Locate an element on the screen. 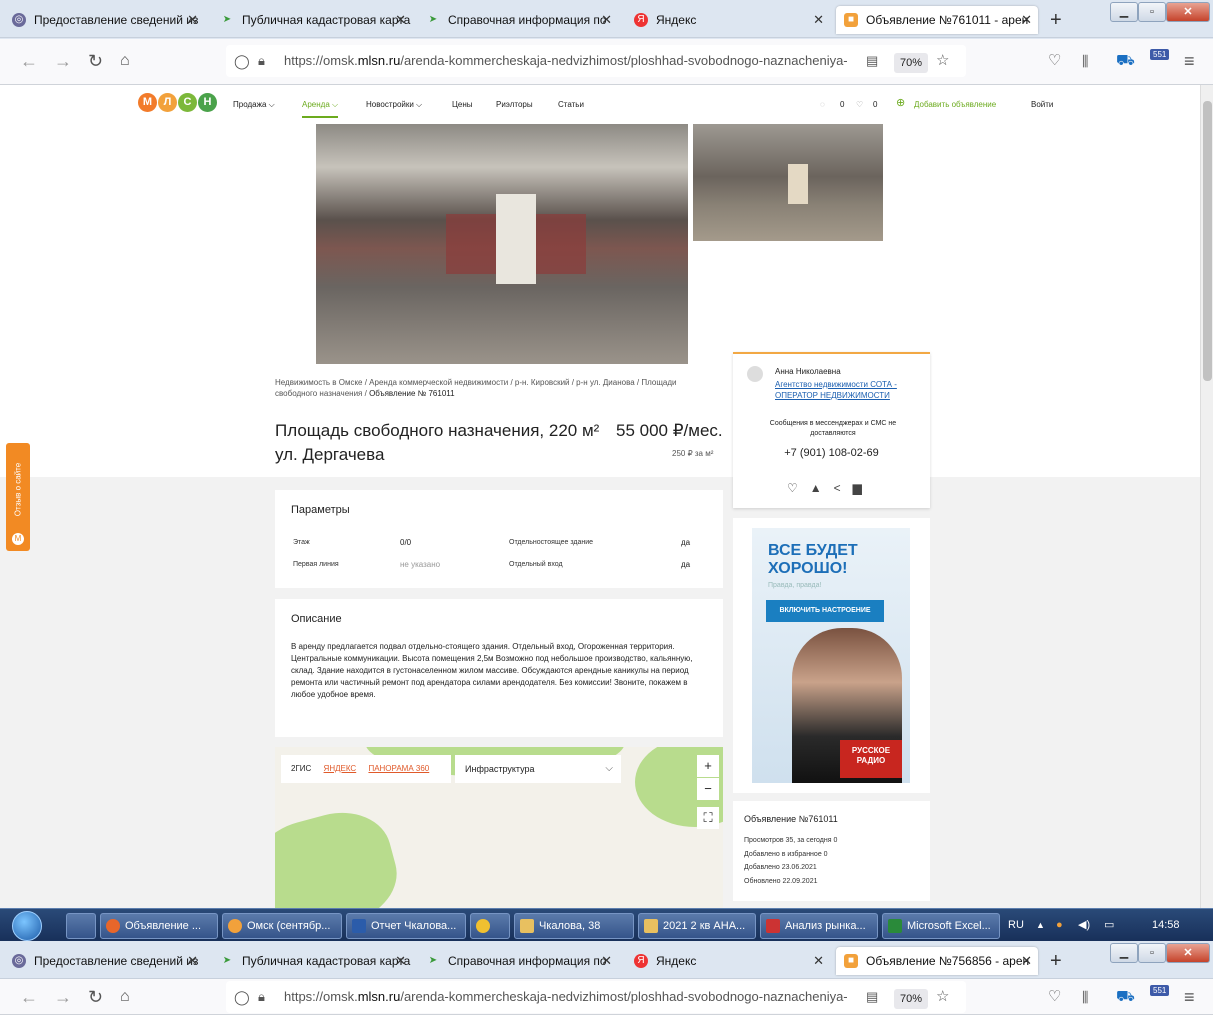 The height and width of the screenshot is (1015, 1213). tray-arrow-icon: ▲ is located at coordinates (1040, 925).